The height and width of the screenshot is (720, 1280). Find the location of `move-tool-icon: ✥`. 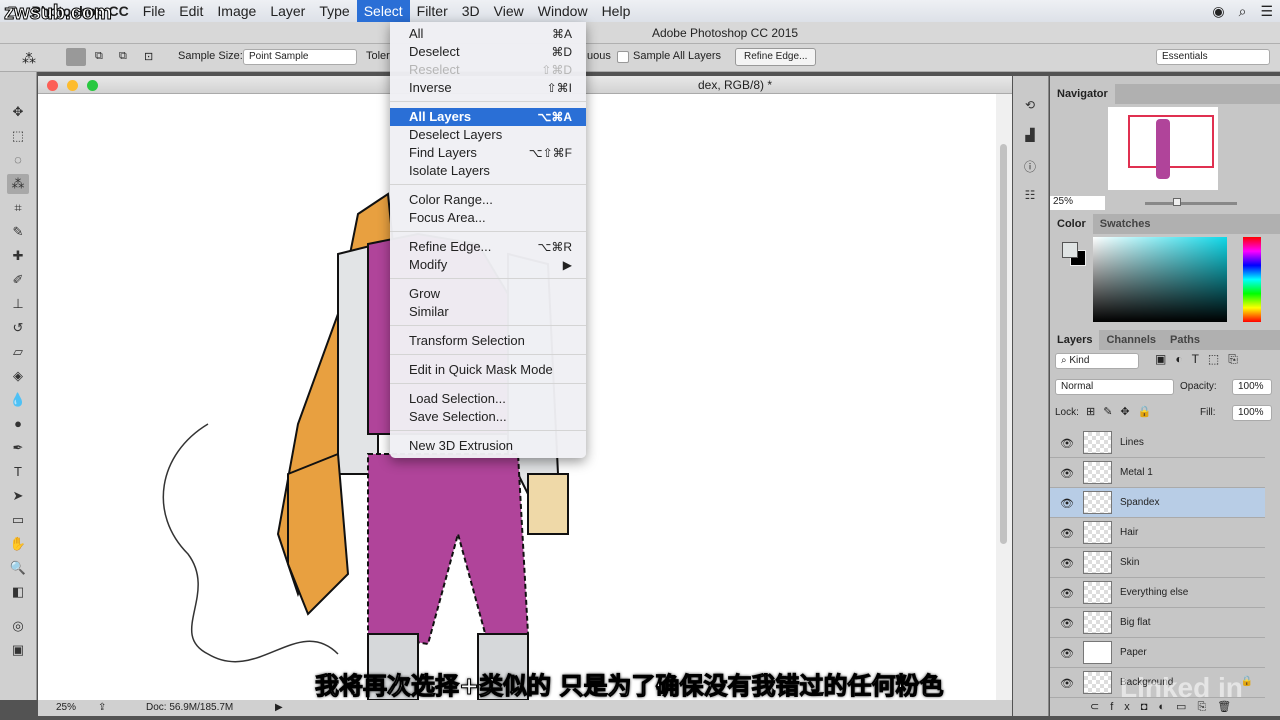

move-tool-icon: ✥ is located at coordinates (18, 112).